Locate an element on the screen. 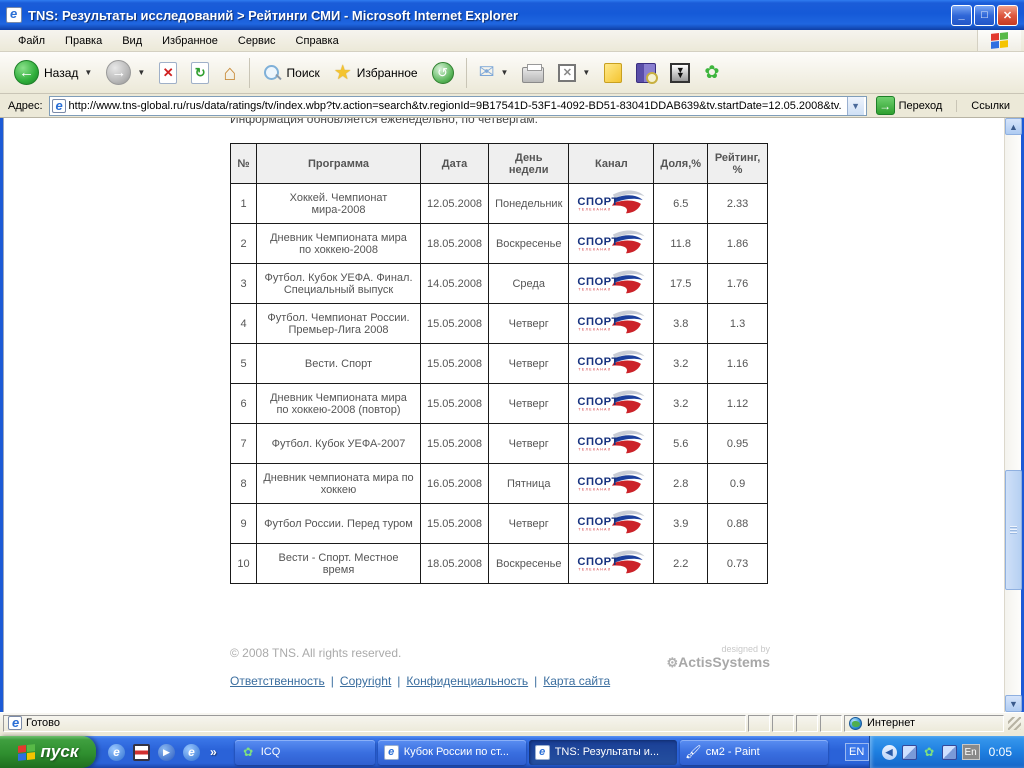 The width and height of the screenshot is (1024, 768). stop-button: ✕ is located at coordinates (168, 73).